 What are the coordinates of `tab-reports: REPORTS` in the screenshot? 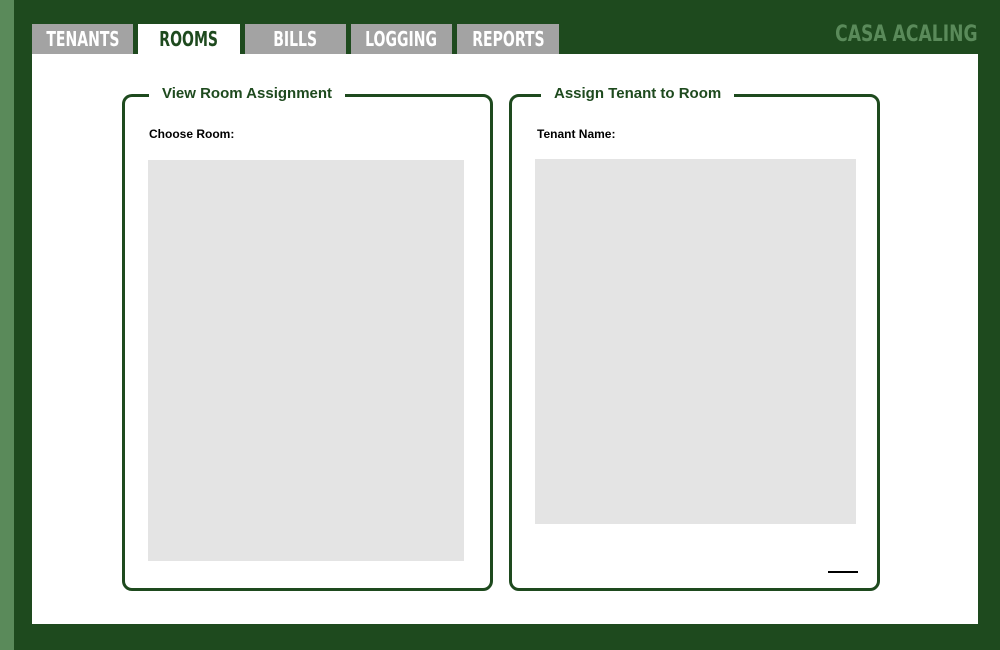 It's located at (508, 39).